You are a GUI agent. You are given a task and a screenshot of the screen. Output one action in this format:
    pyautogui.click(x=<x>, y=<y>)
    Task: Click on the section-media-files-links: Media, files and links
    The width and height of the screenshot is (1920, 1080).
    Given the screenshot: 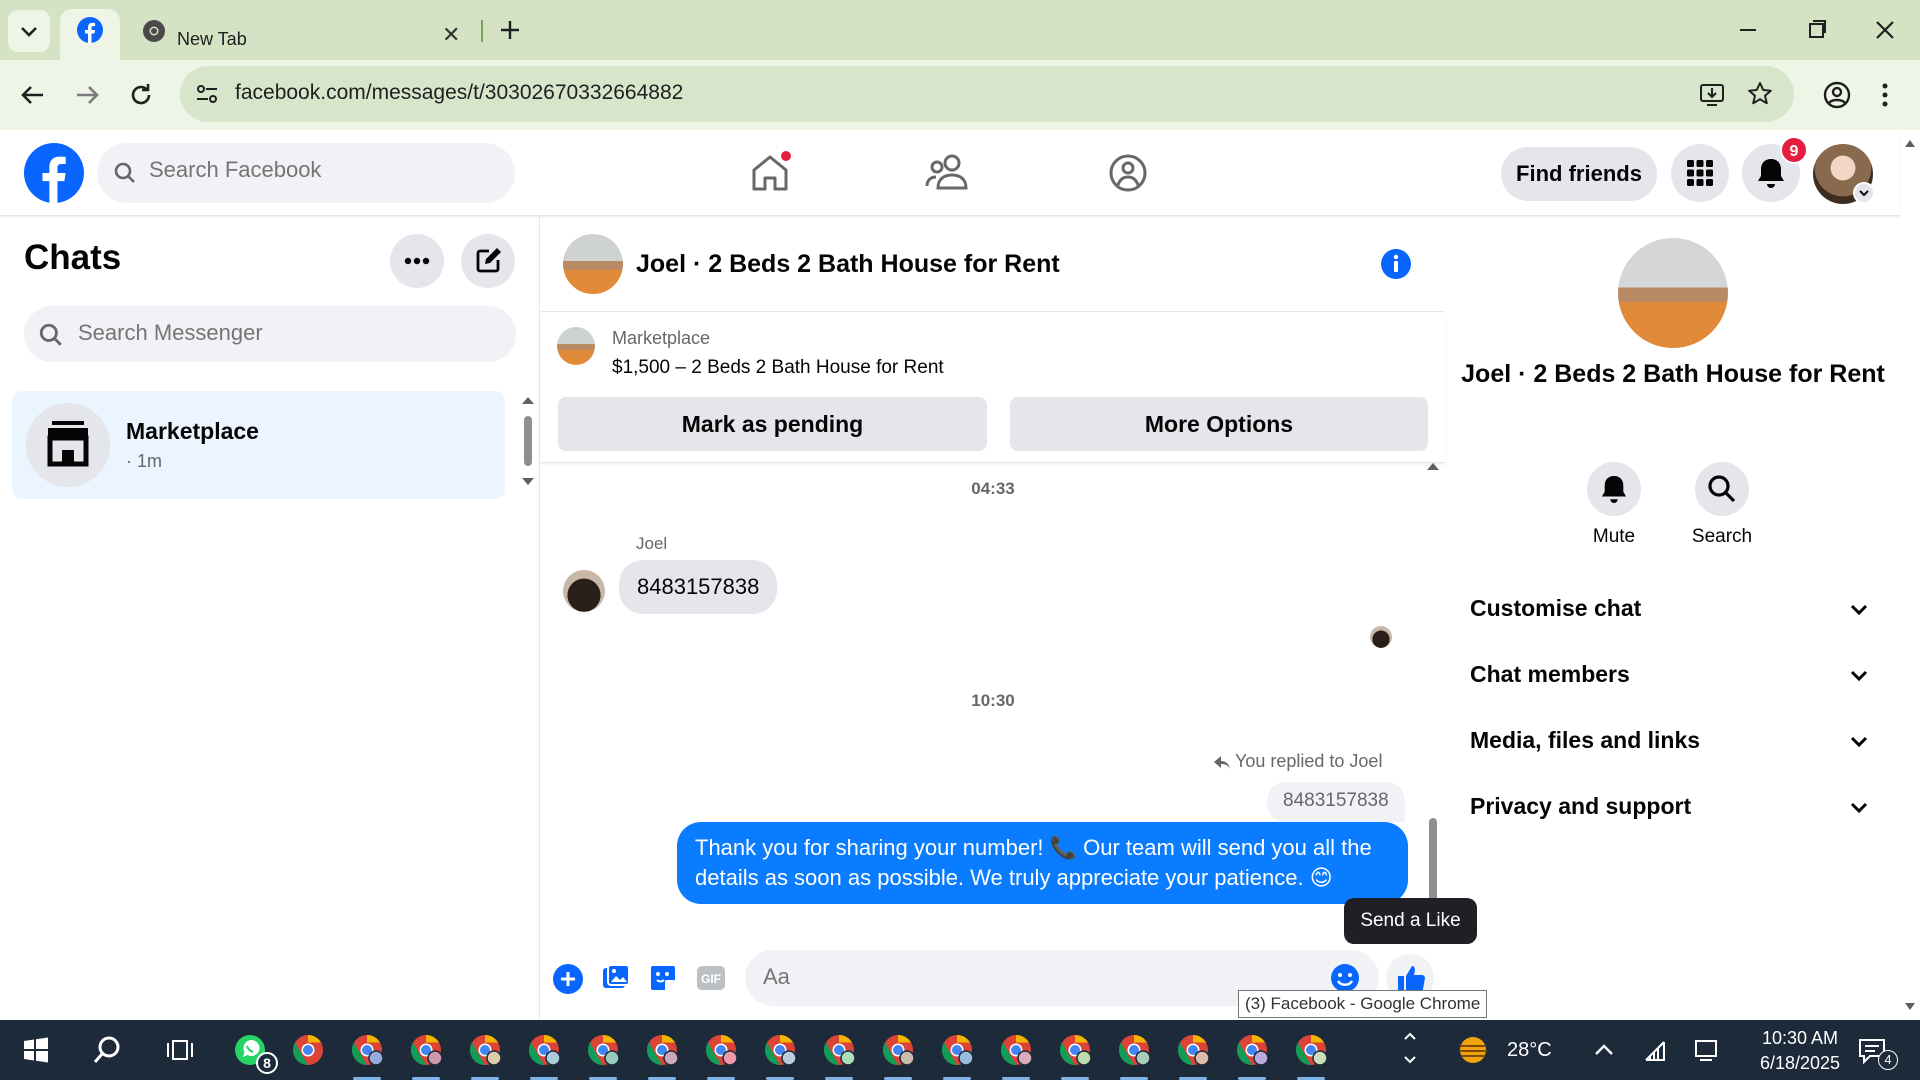 What is the action you would take?
    pyautogui.click(x=1670, y=740)
    